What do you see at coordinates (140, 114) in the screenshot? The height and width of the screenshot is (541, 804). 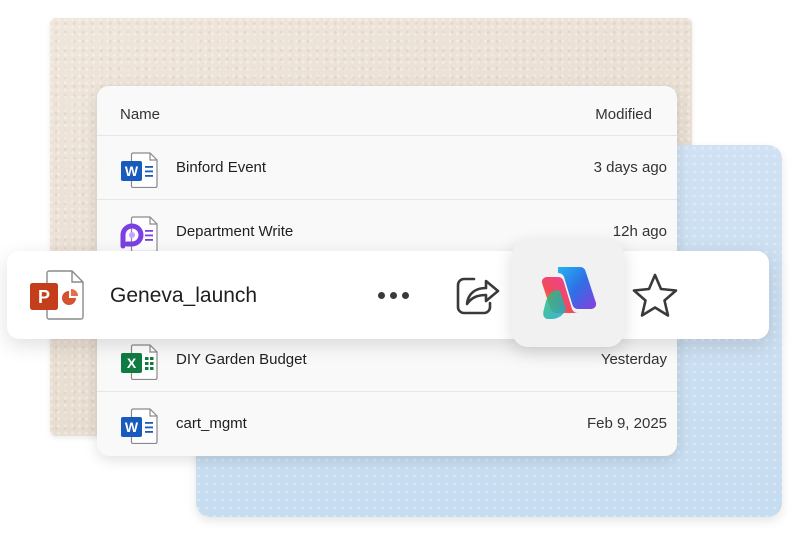 I see `column-header-name: Name` at bounding box center [140, 114].